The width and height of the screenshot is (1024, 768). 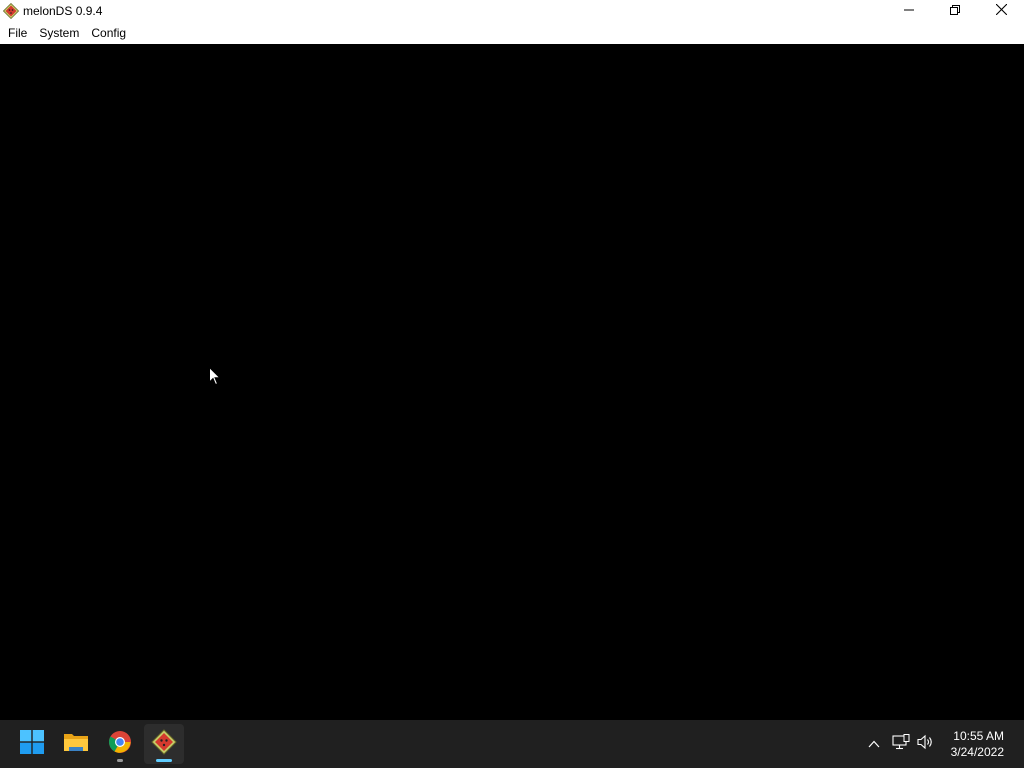 I want to click on start-button, so click(x=32, y=744).